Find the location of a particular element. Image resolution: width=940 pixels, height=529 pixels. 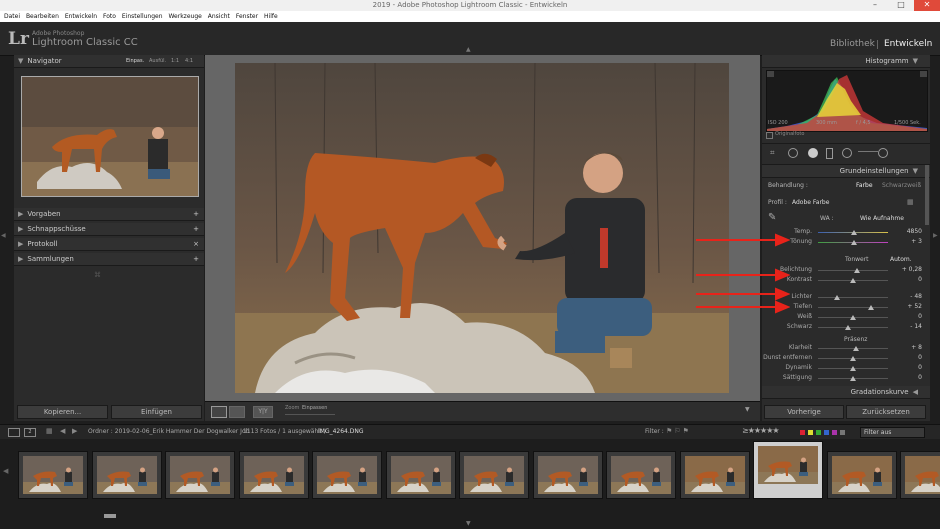

toolbar-menu-icon: ▼ is located at coordinates (747, 409).